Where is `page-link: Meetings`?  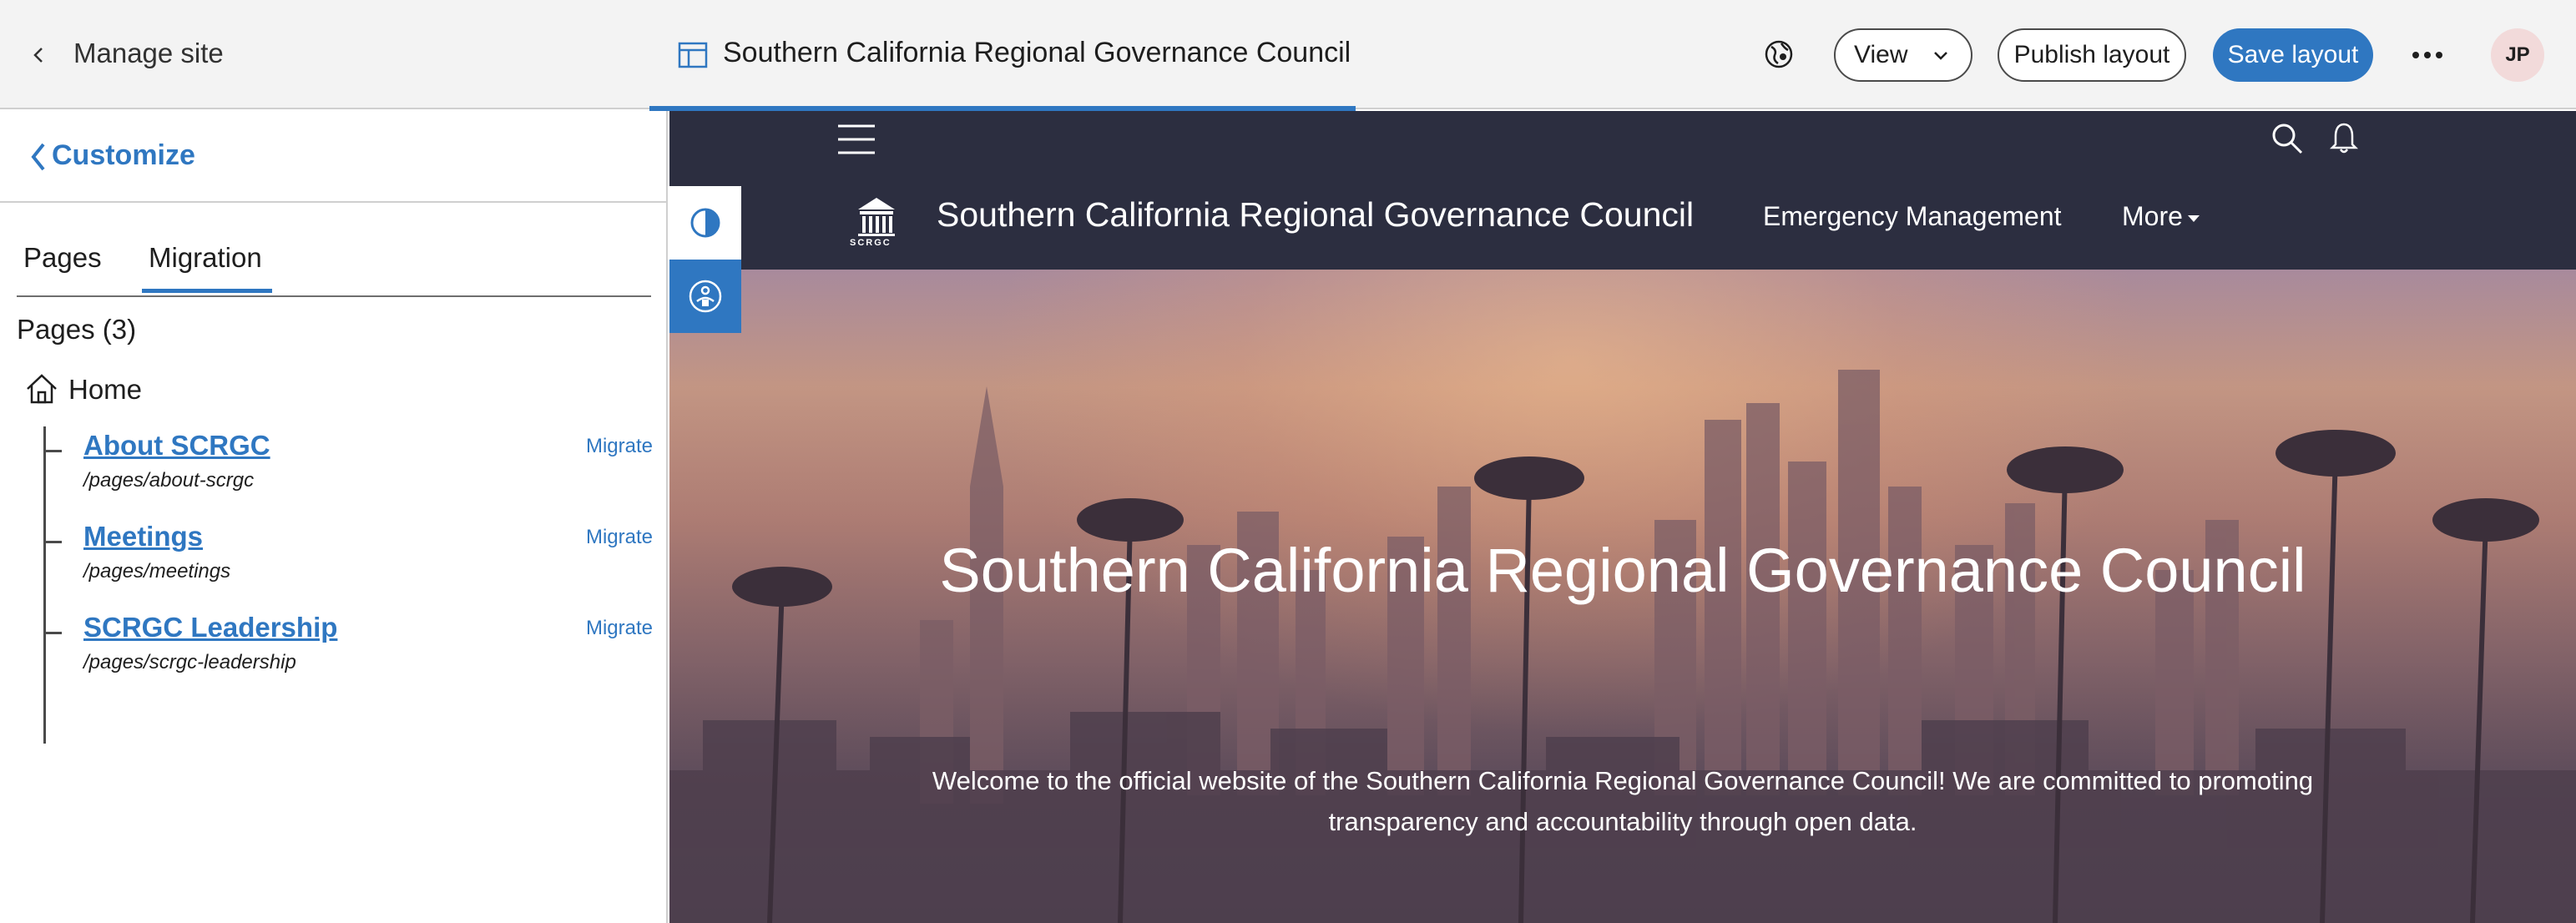
page-link: Meetings is located at coordinates (143, 536).